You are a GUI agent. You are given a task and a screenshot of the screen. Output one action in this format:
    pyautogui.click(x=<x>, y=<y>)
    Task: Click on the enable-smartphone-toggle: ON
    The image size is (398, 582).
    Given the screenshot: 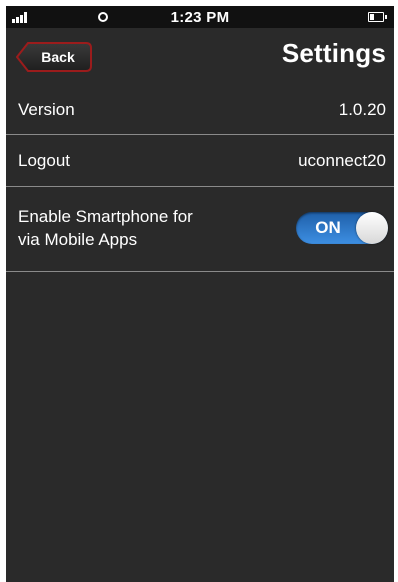 What is the action you would take?
    pyautogui.click(x=342, y=228)
    